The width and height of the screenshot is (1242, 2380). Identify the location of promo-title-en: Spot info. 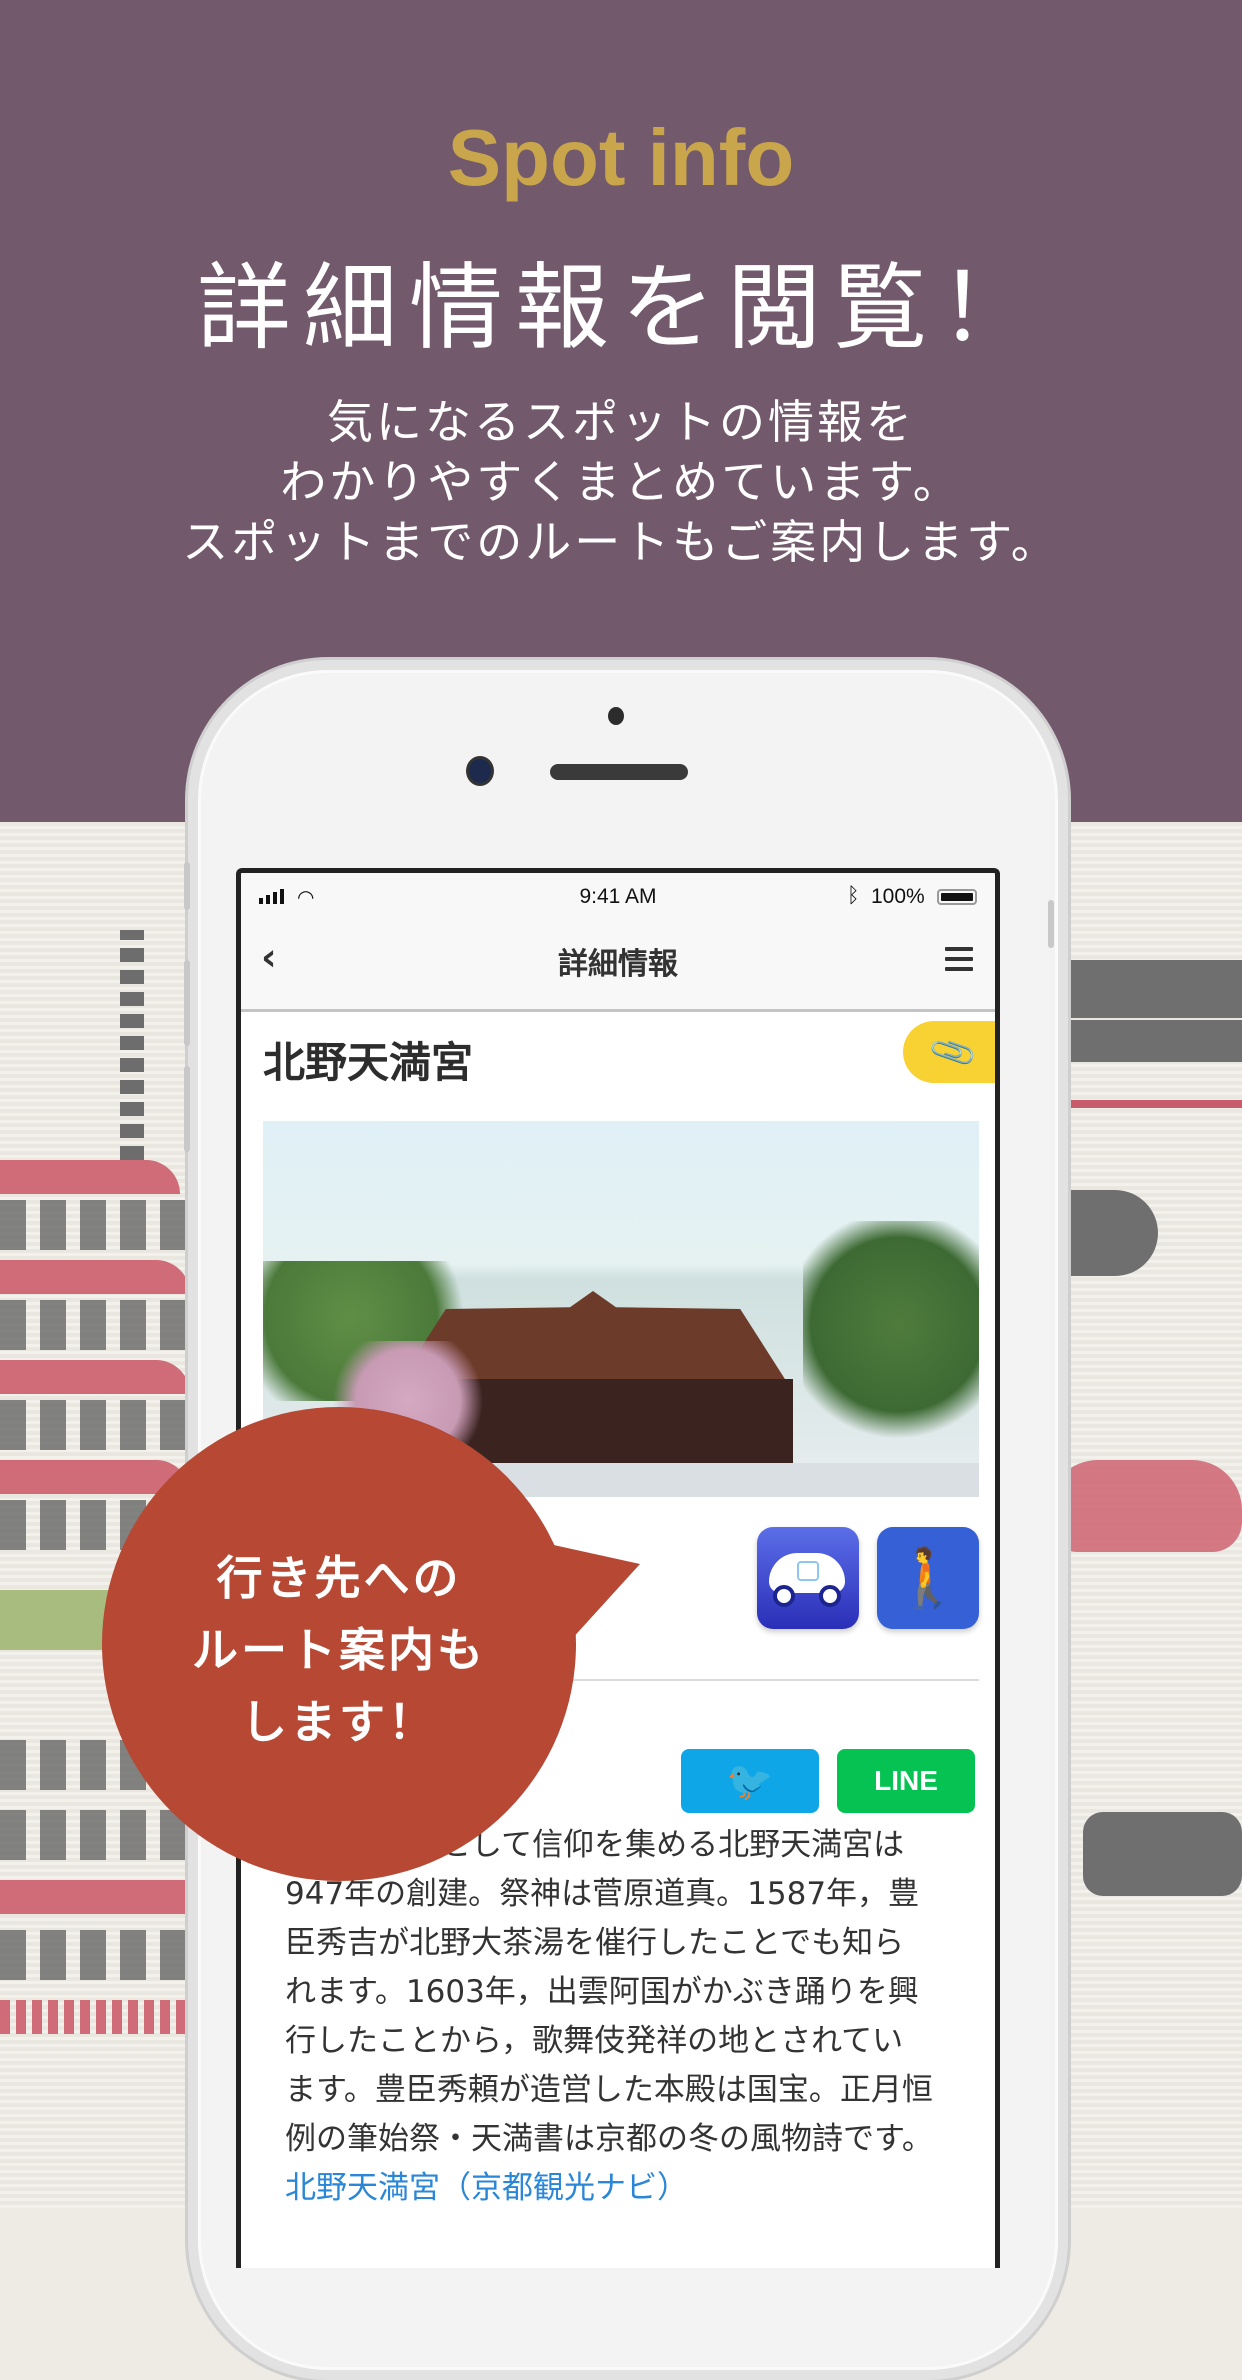
(621, 157).